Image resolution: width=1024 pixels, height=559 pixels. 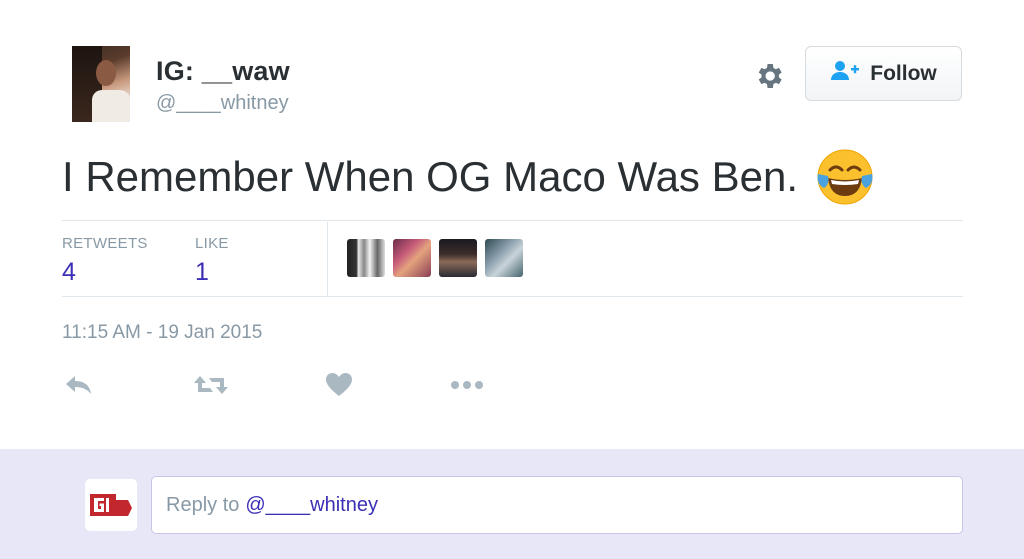 What do you see at coordinates (339, 385) in the screenshot?
I see `heart-icon` at bounding box center [339, 385].